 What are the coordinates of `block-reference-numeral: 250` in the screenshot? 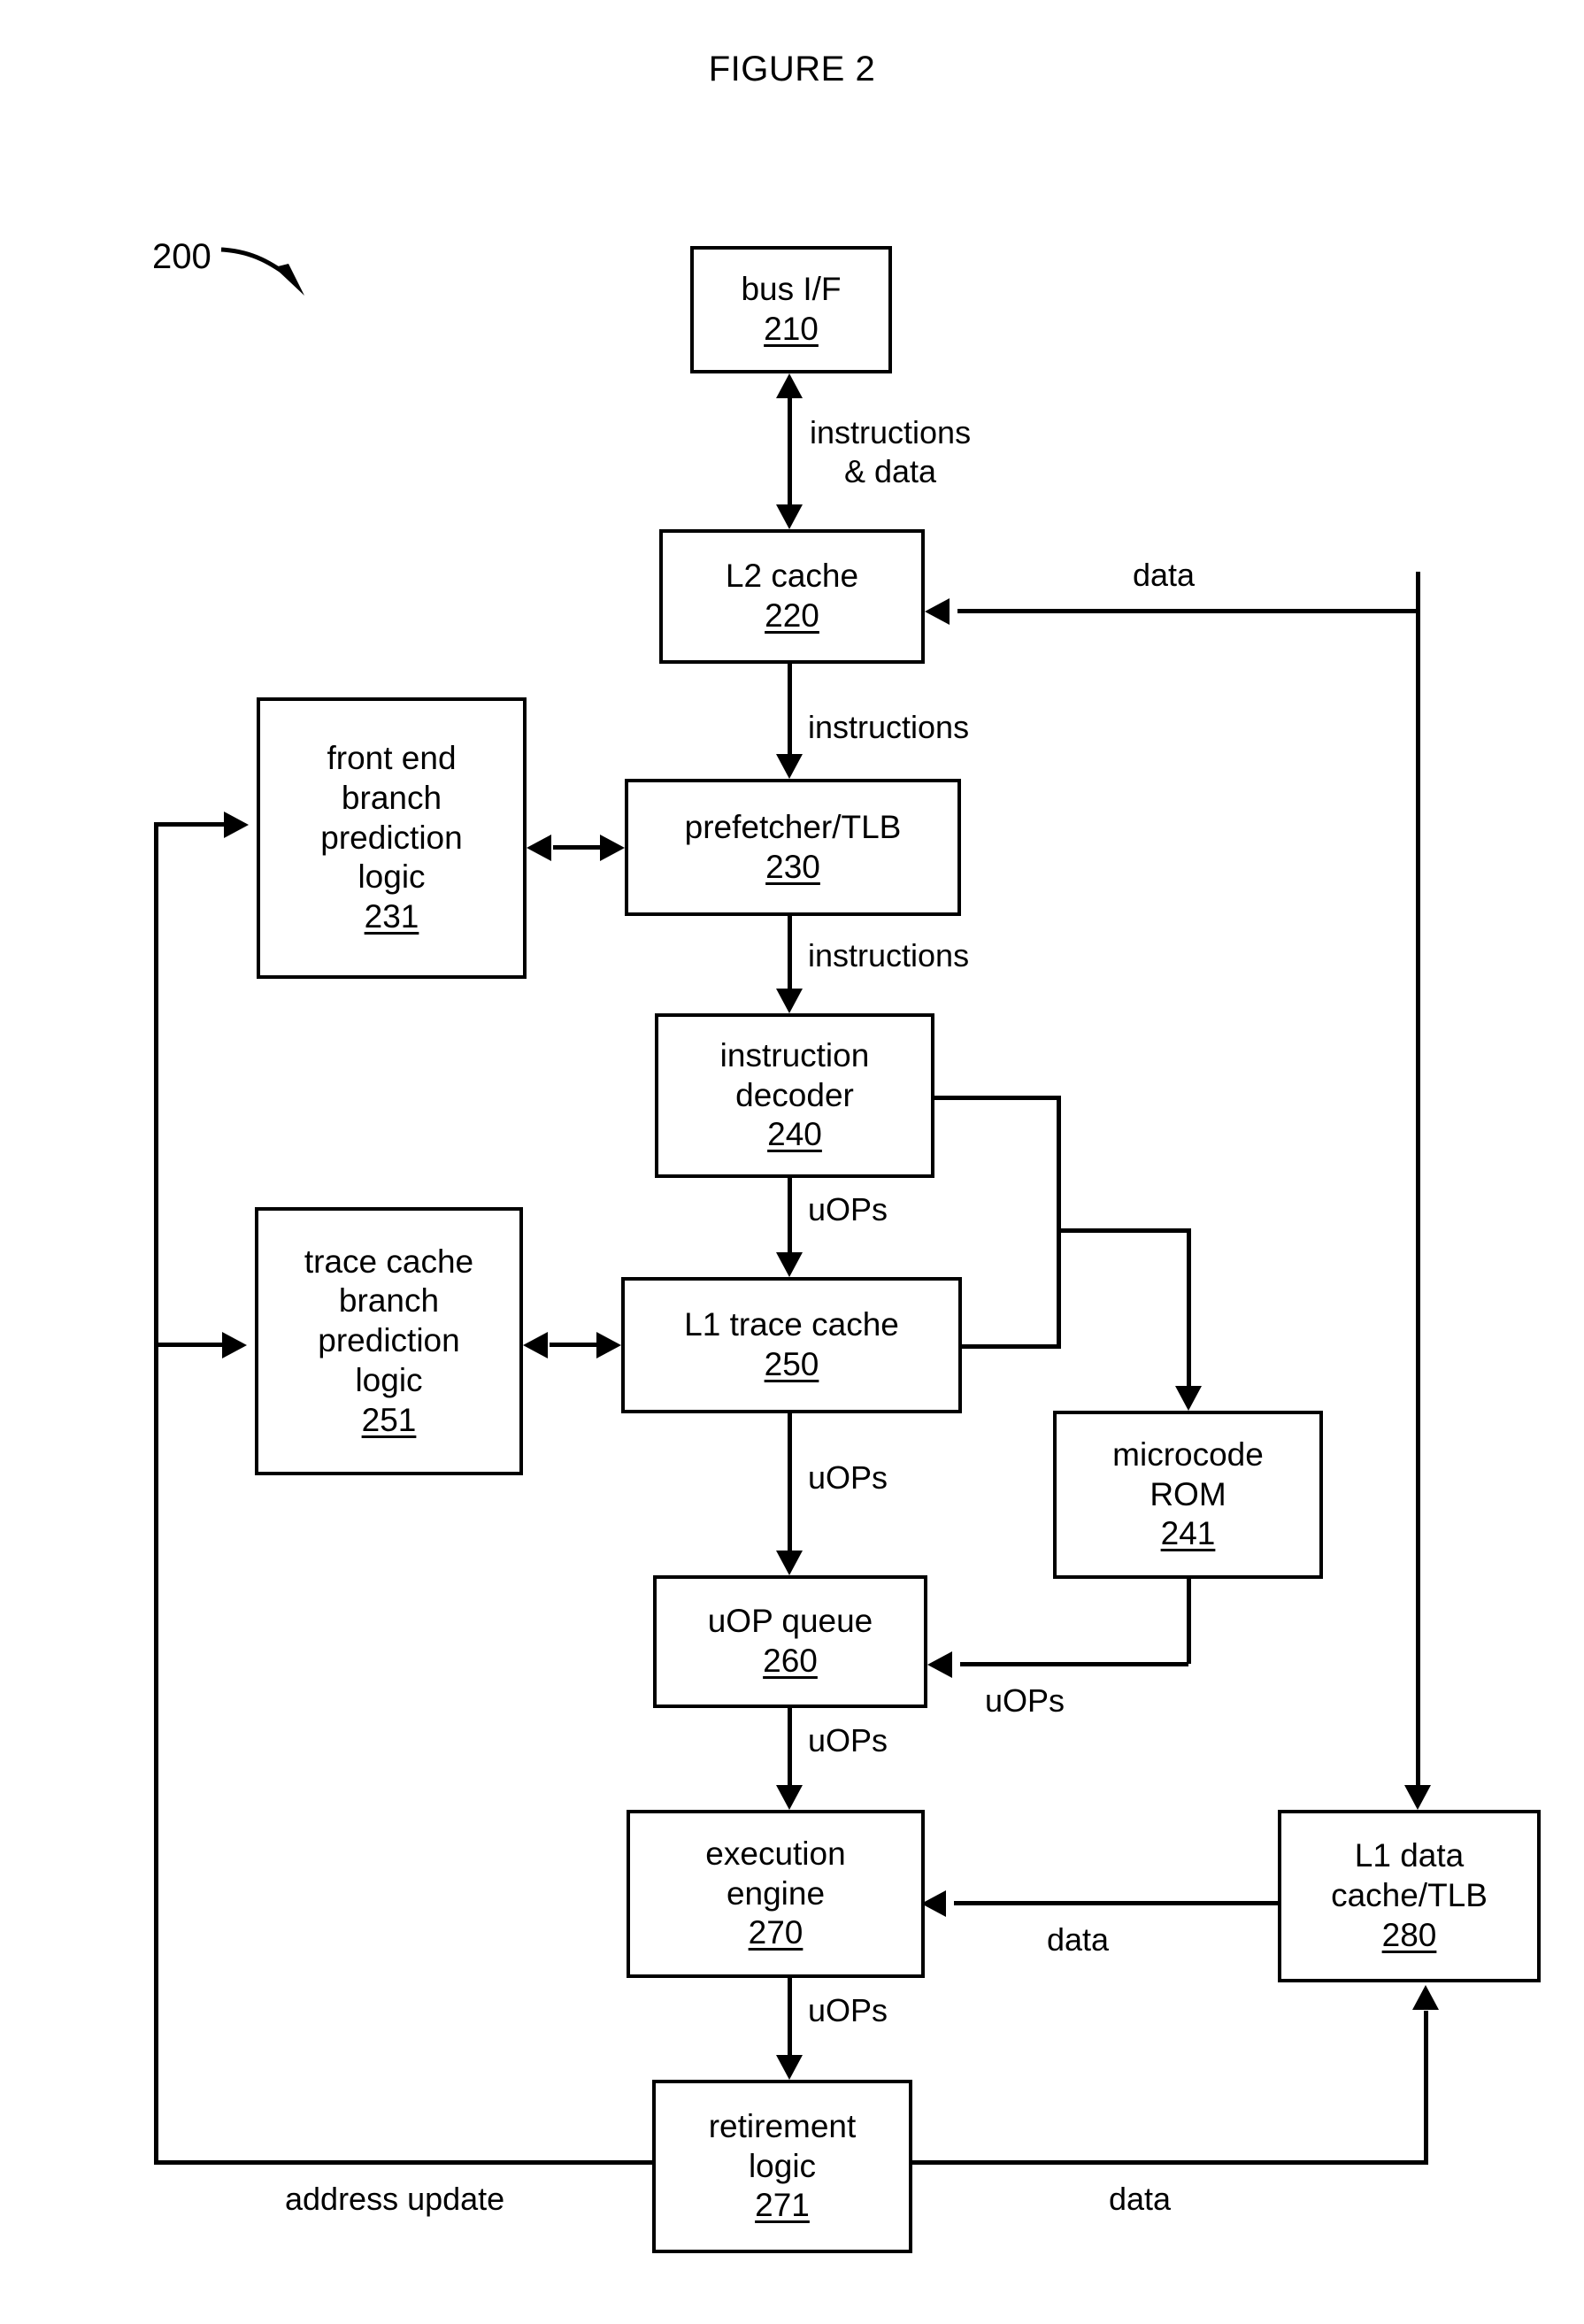 It's located at (791, 1364).